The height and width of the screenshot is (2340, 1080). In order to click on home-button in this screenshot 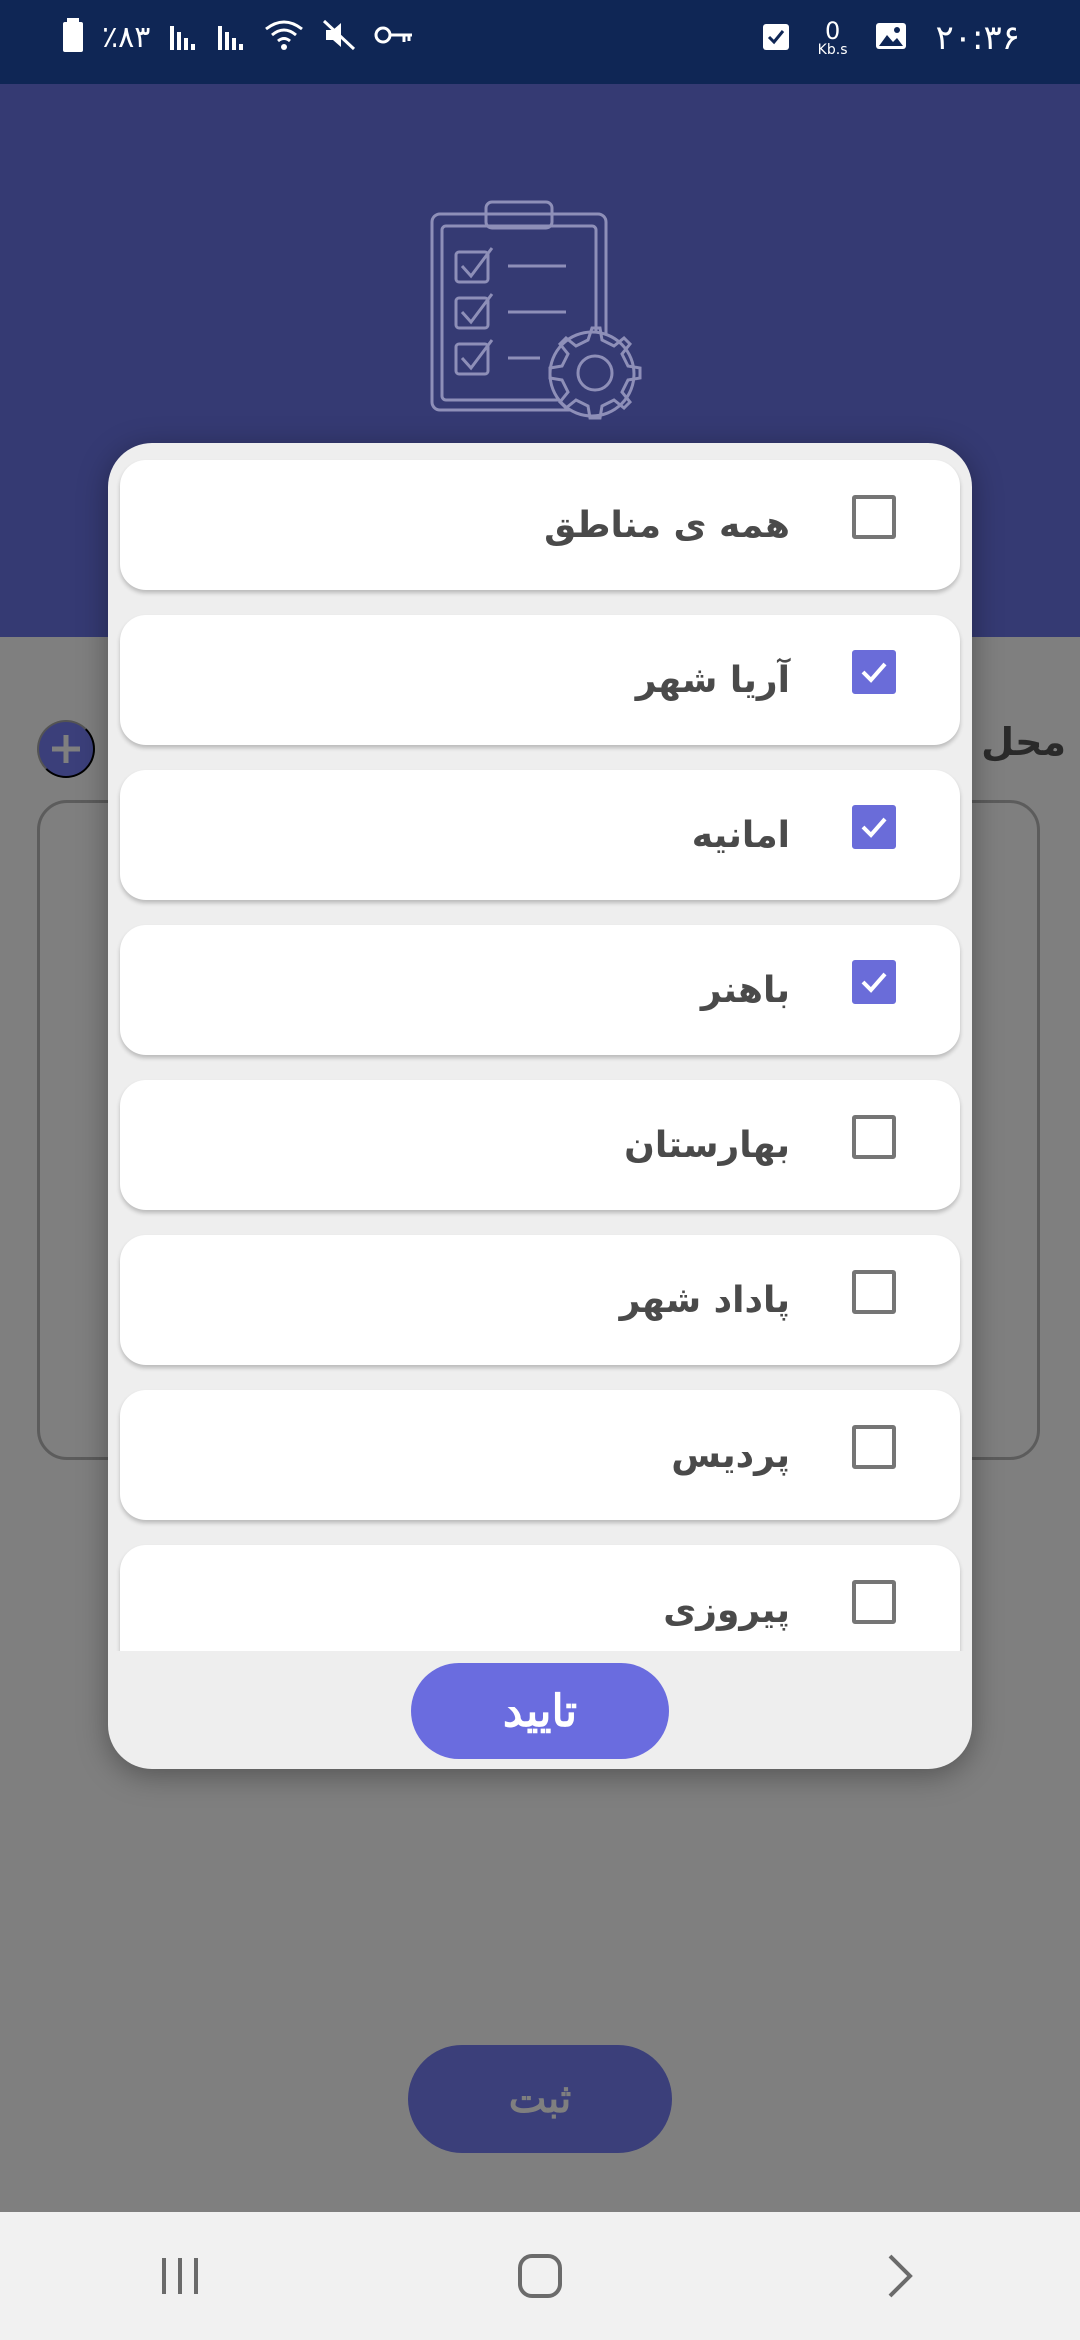, I will do `click(540, 2276)`.